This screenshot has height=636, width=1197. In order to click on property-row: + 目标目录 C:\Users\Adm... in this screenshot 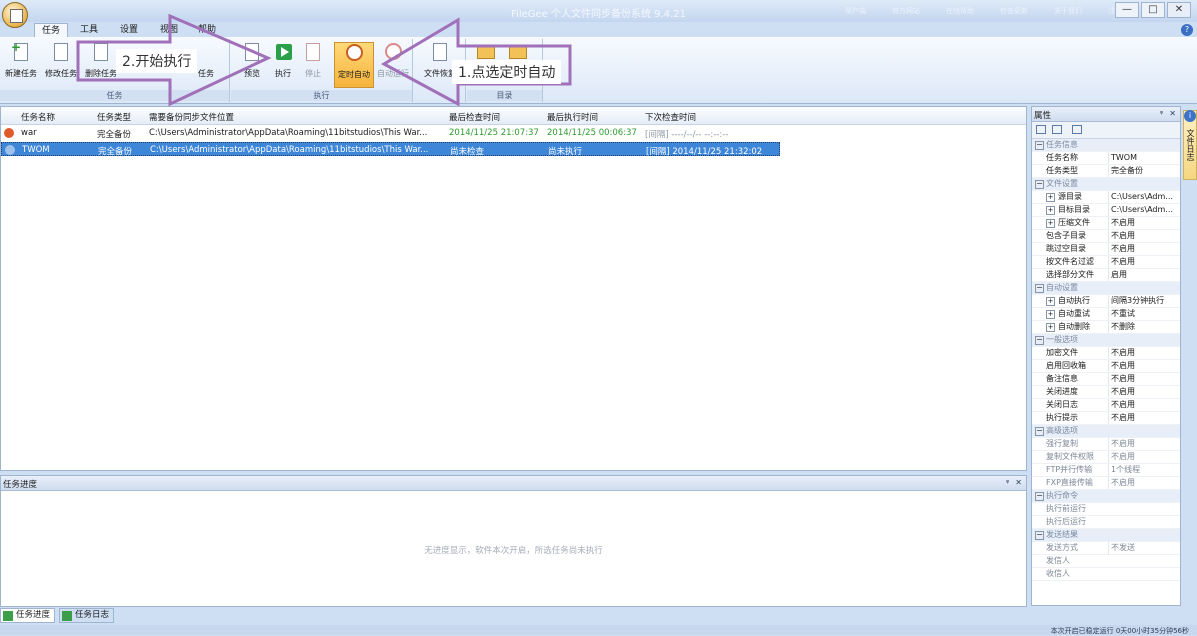, I will do `click(1106, 210)`.